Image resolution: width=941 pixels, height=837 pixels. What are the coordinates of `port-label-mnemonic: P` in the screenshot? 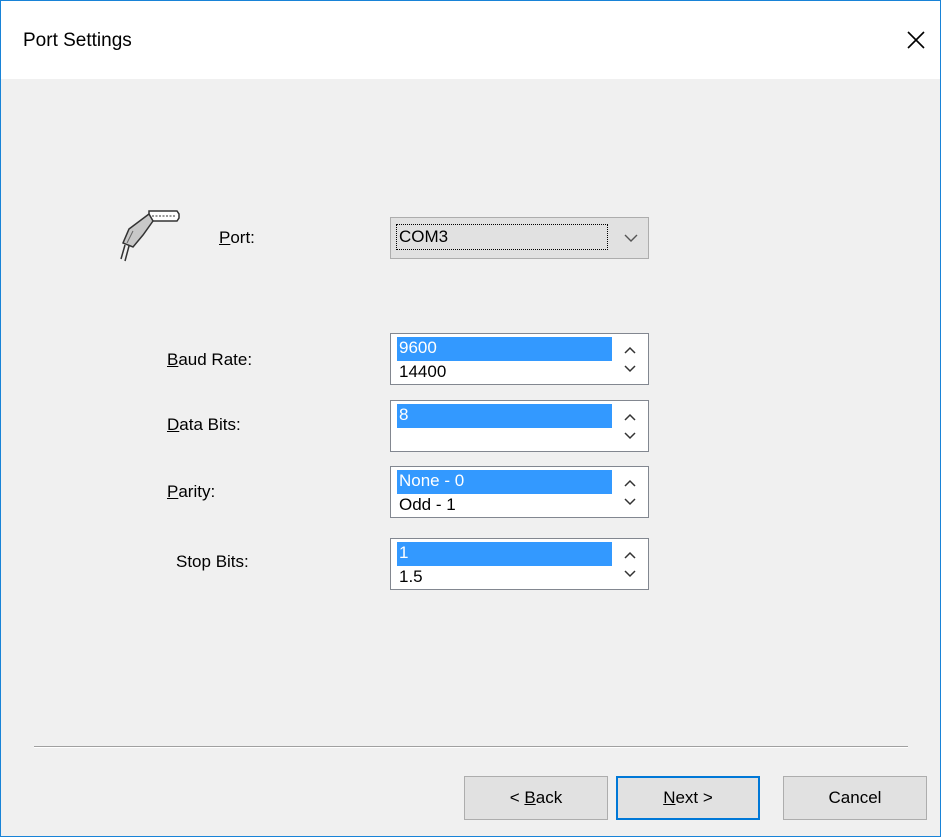 It's located at (225, 237).